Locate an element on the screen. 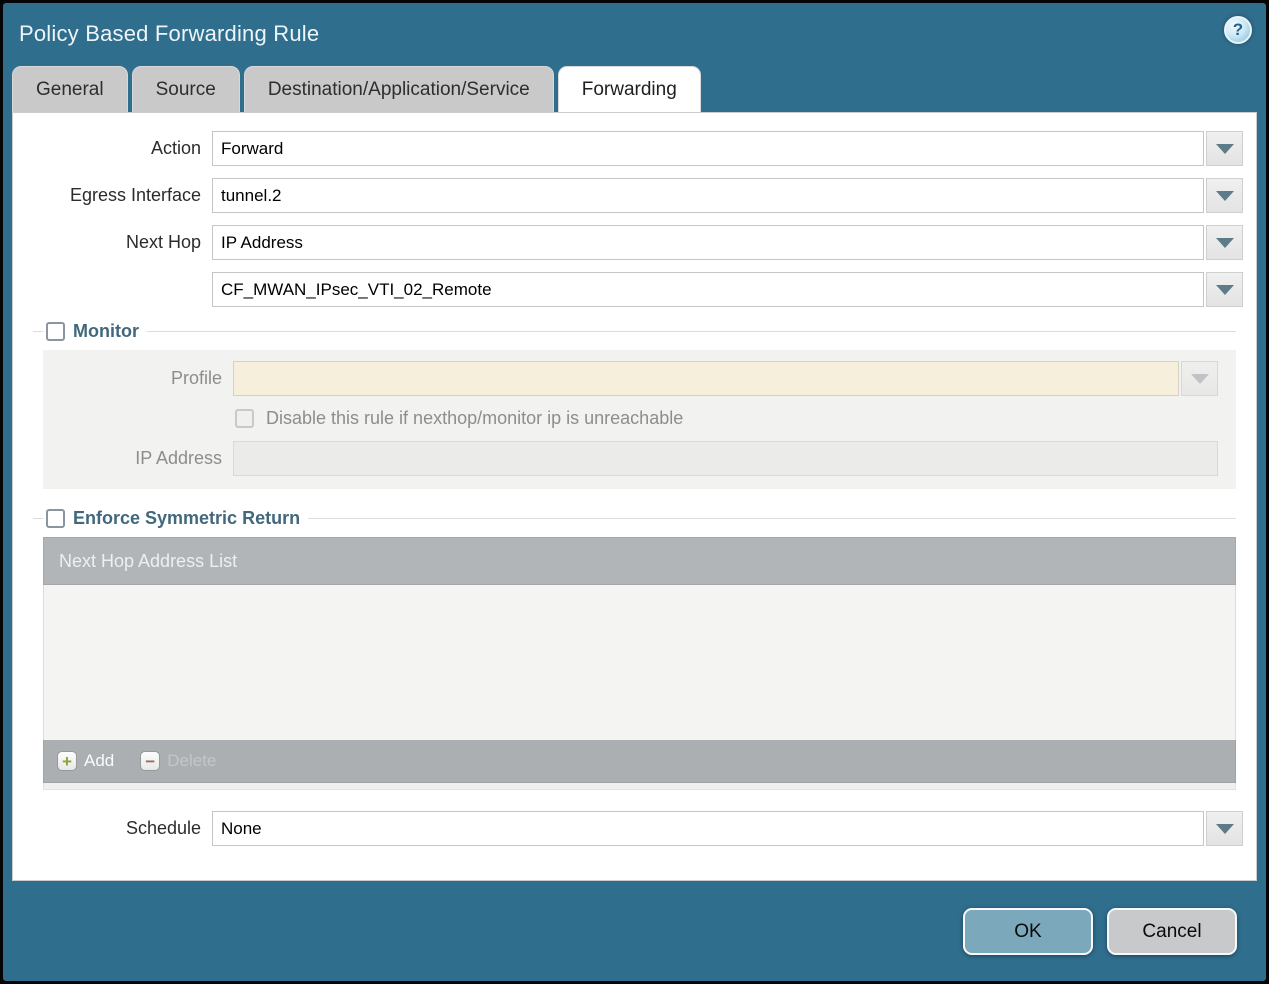  dialog-footer: OK Cancel is located at coordinates (634, 918).